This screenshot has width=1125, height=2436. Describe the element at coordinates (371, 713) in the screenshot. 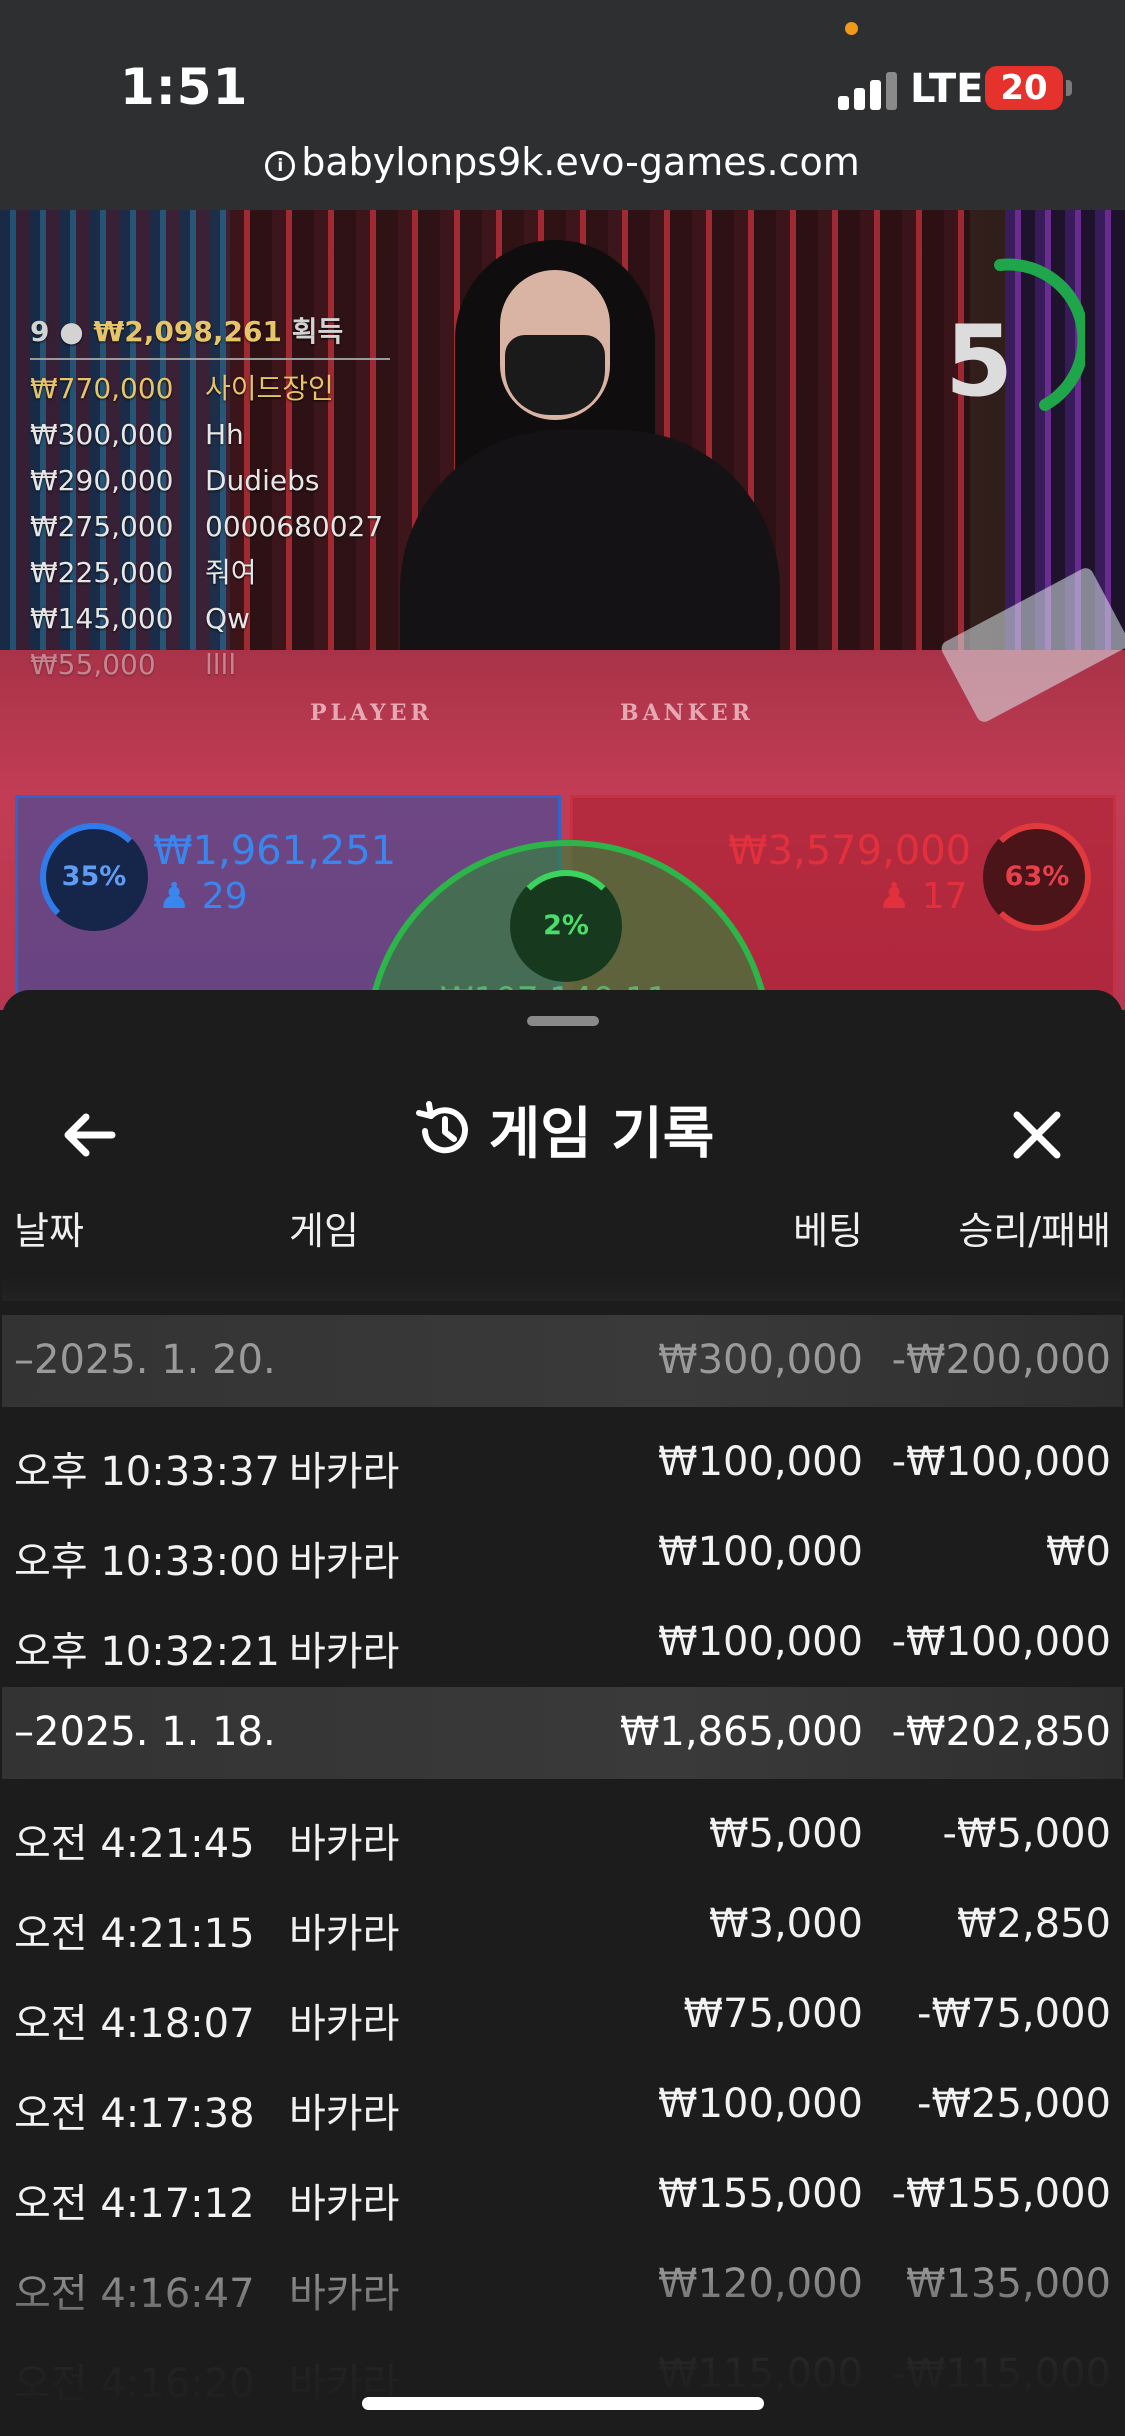

I see `table-label-player: PLAYER` at that location.